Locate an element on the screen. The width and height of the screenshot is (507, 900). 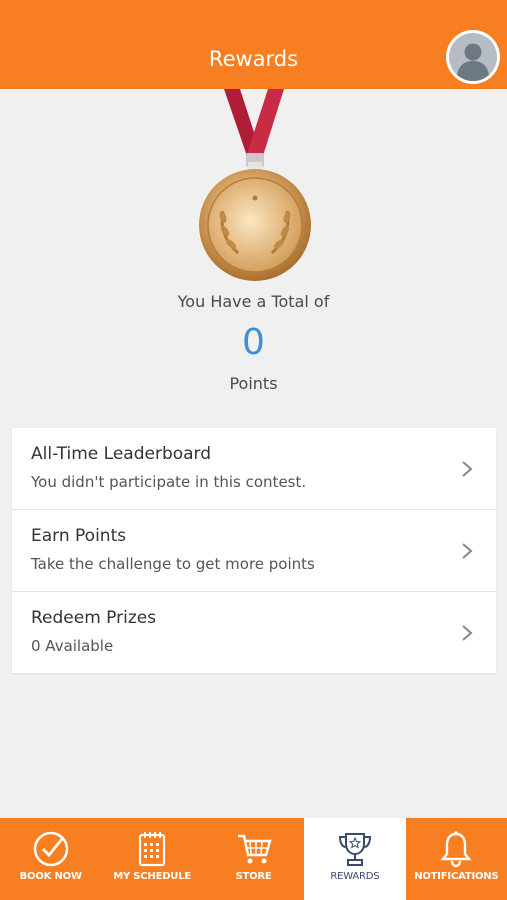
tab-notifications: NOTIFICATIONS is located at coordinates (456, 859).